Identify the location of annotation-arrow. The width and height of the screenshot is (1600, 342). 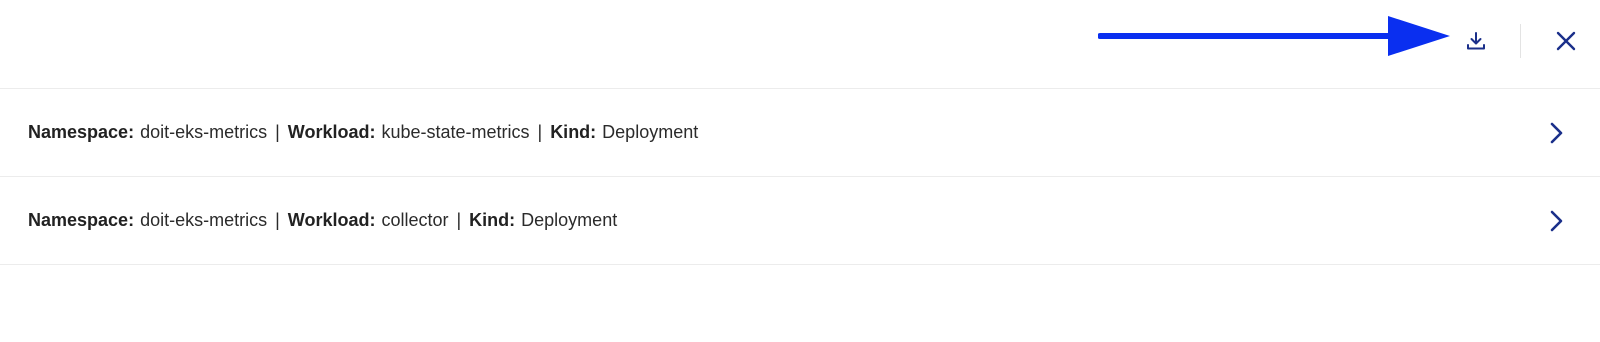
(1274, 36).